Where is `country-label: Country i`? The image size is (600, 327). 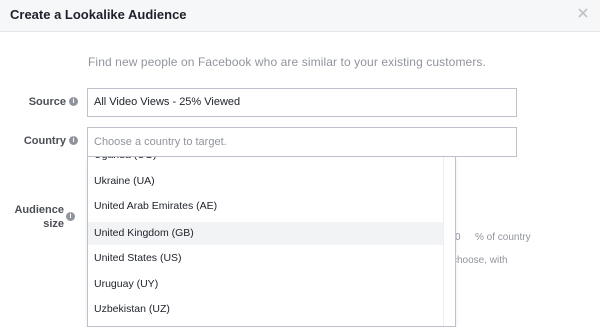
country-label: Country i is located at coordinates (46, 141).